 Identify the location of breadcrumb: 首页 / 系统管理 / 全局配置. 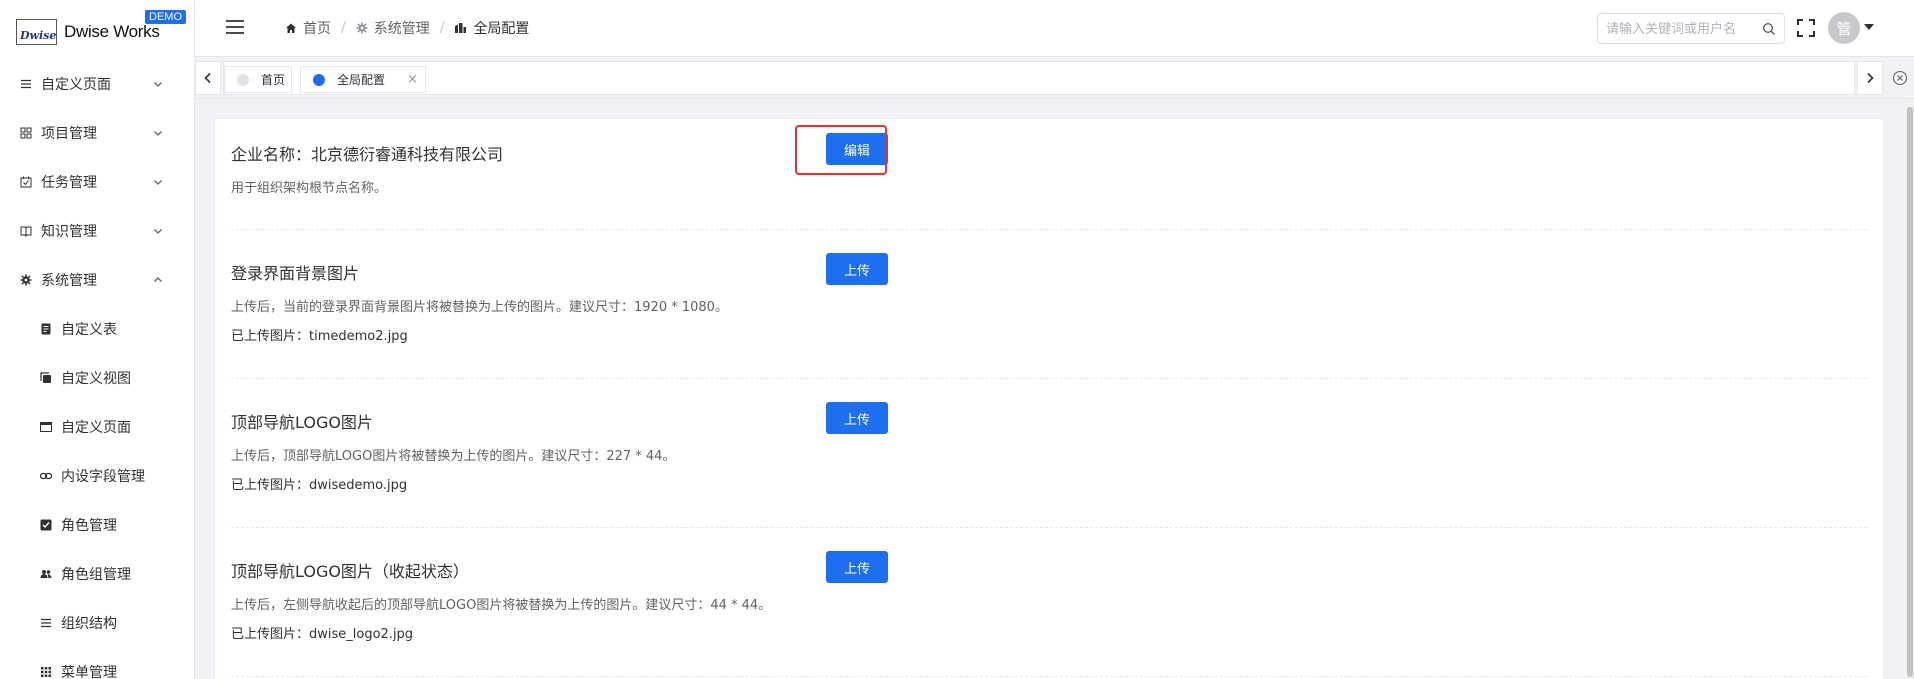
(407, 28).